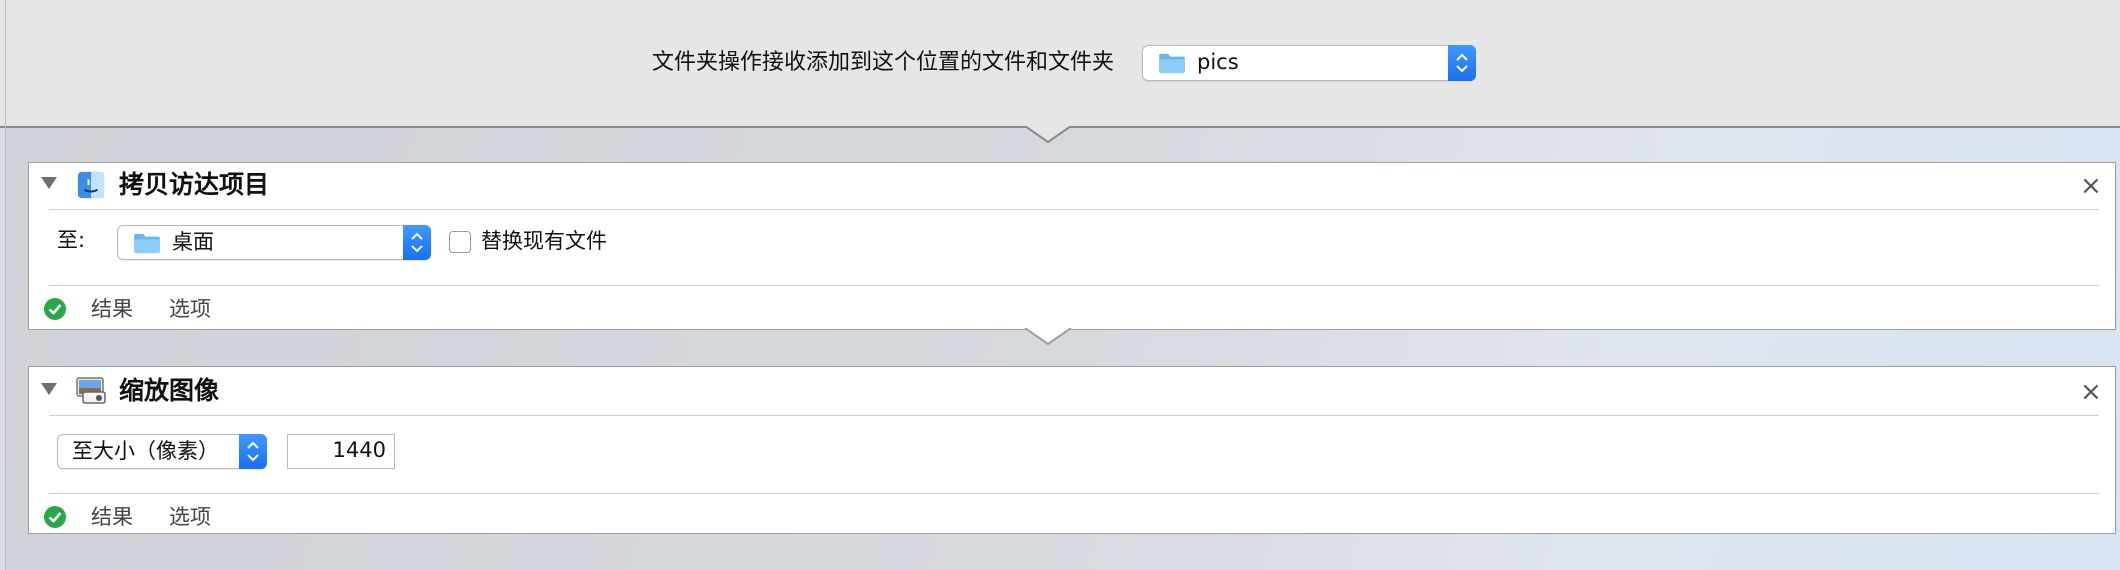 This screenshot has height=570, width=2120. Describe the element at coordinates (194, 184) in the screenshot. I see `action-title: 拷贝访达项目` at that location.